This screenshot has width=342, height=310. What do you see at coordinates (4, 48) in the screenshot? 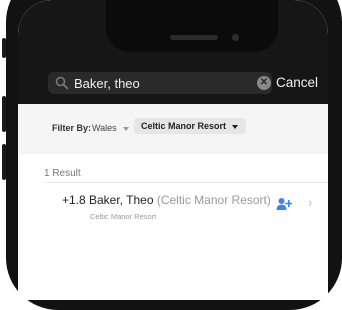
I see `silent-switch` at bounding box center [4, 48].